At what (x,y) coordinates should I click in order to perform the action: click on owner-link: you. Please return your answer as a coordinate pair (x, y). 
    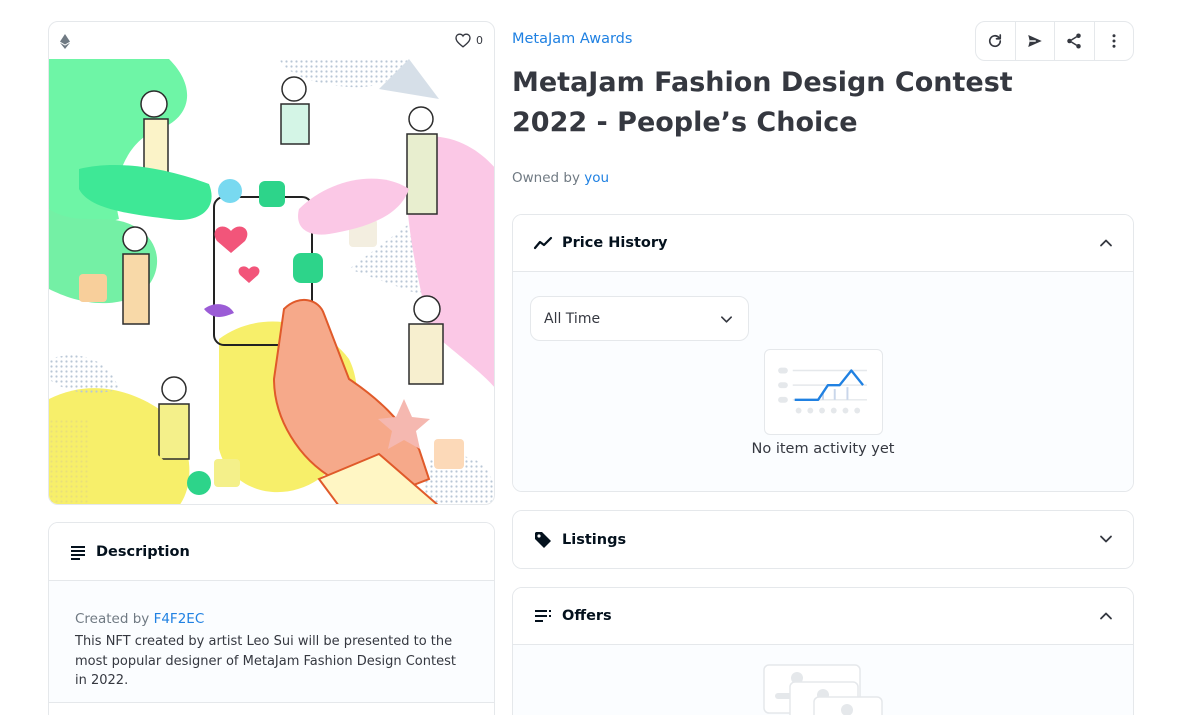
    Looking at the image, I should click on (596, 178).